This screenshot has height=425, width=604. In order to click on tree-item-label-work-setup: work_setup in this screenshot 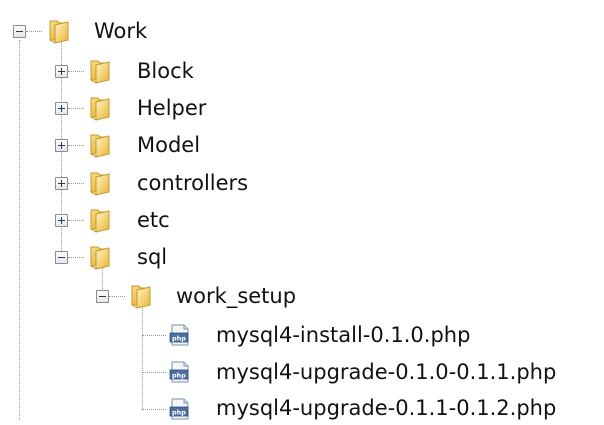, I will do `click(236, 296)`.